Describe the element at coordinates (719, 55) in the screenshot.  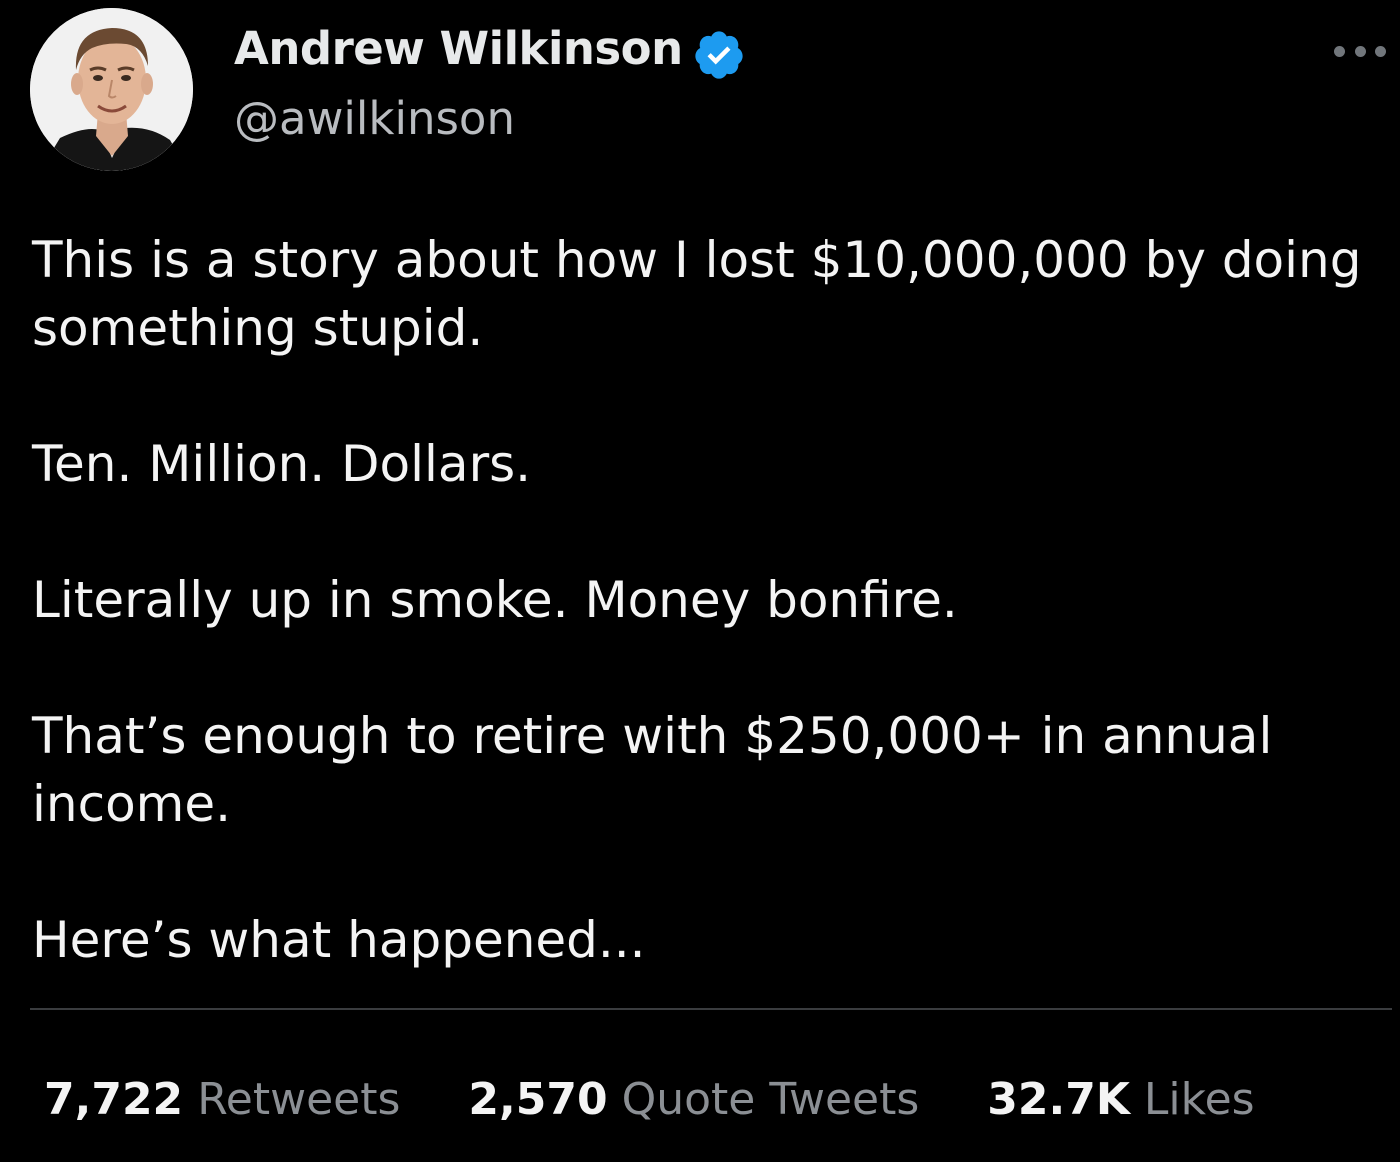
I see `verified-badge-icon` at that location.